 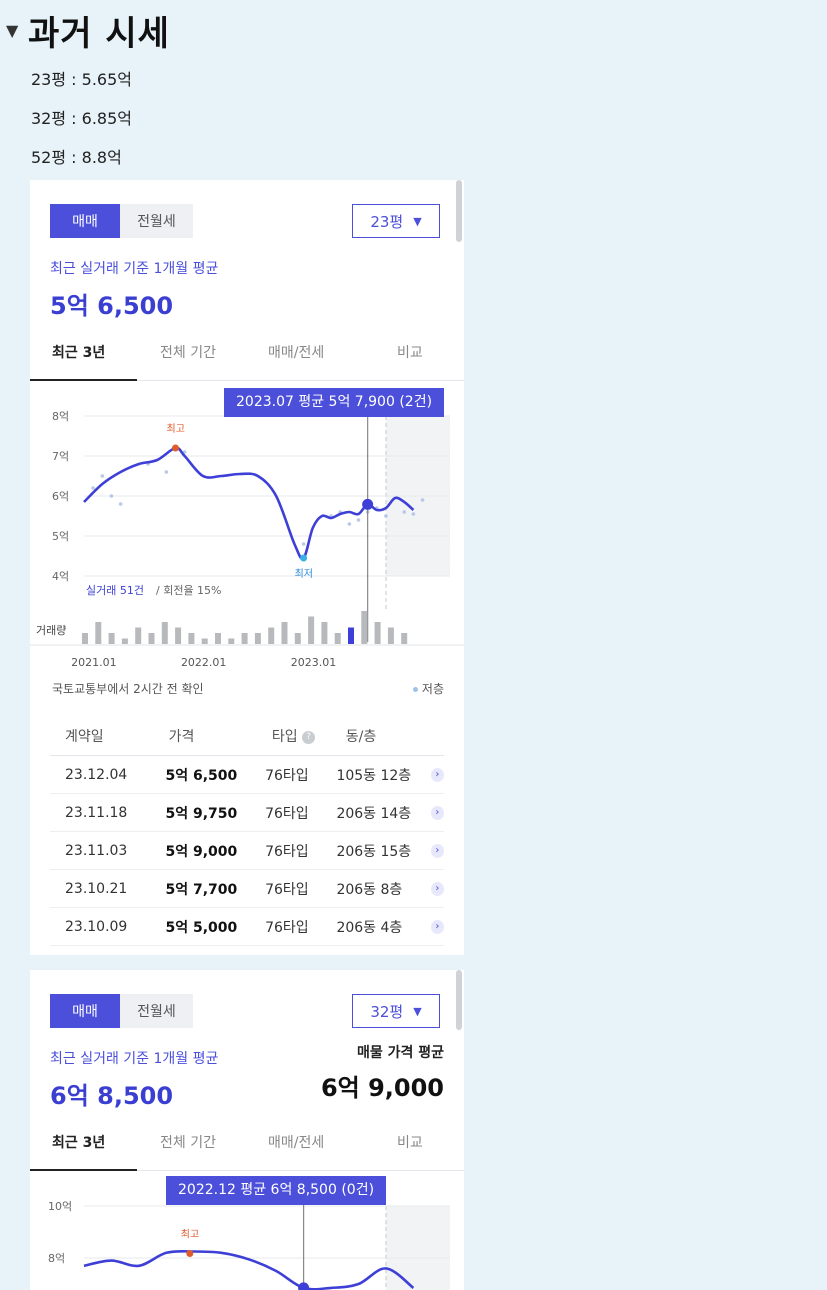 I want to click on y-tick-label: 4억, so click(x=60, y=576).